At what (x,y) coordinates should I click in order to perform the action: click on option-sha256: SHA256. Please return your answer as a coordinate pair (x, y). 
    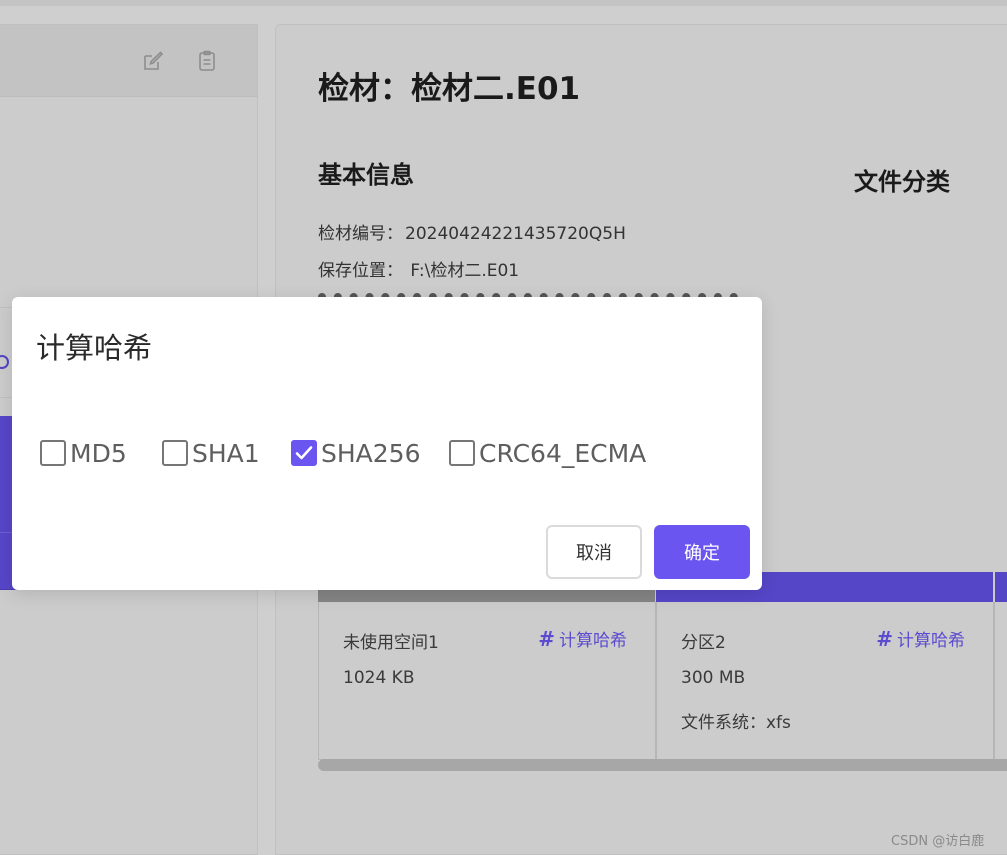
    Looking at the image, I should click on (356, 453).